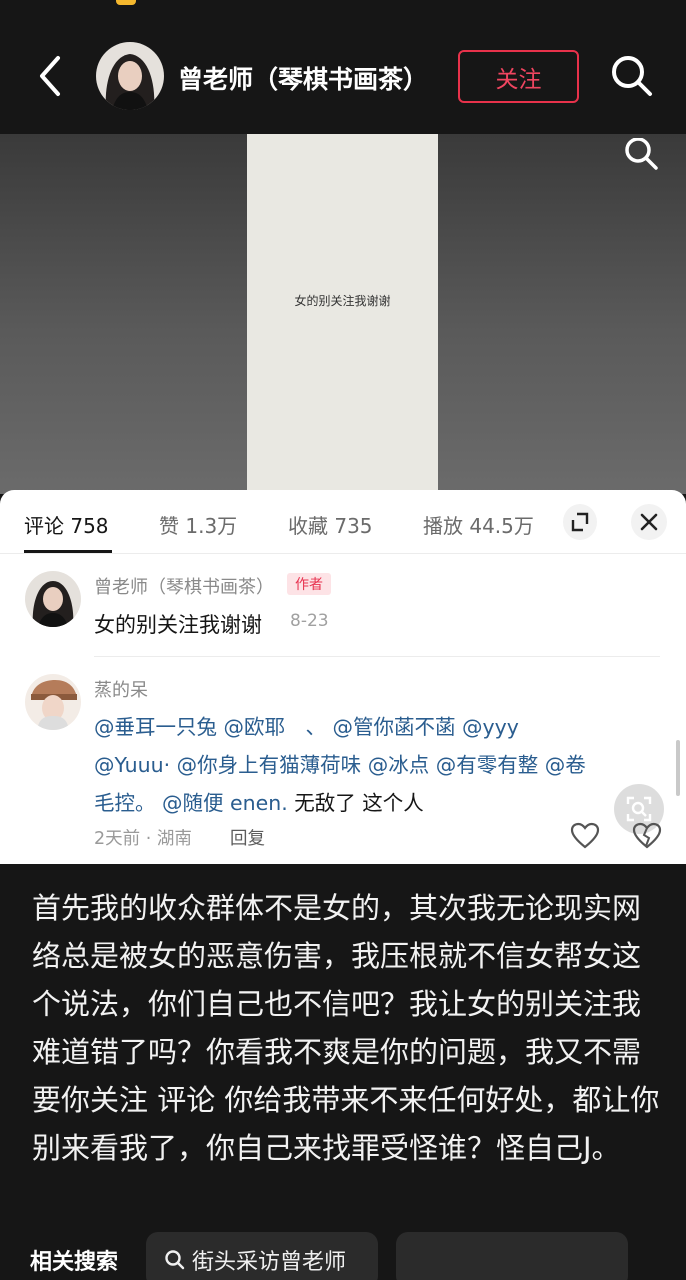 Image resolution: width=686 pixels, height=1280 pixels. I want to click on comment-mentions-line1: @垂耳一只兔 @欧耶 、 @管你菡不菡 @yyy, so click(306, 725).